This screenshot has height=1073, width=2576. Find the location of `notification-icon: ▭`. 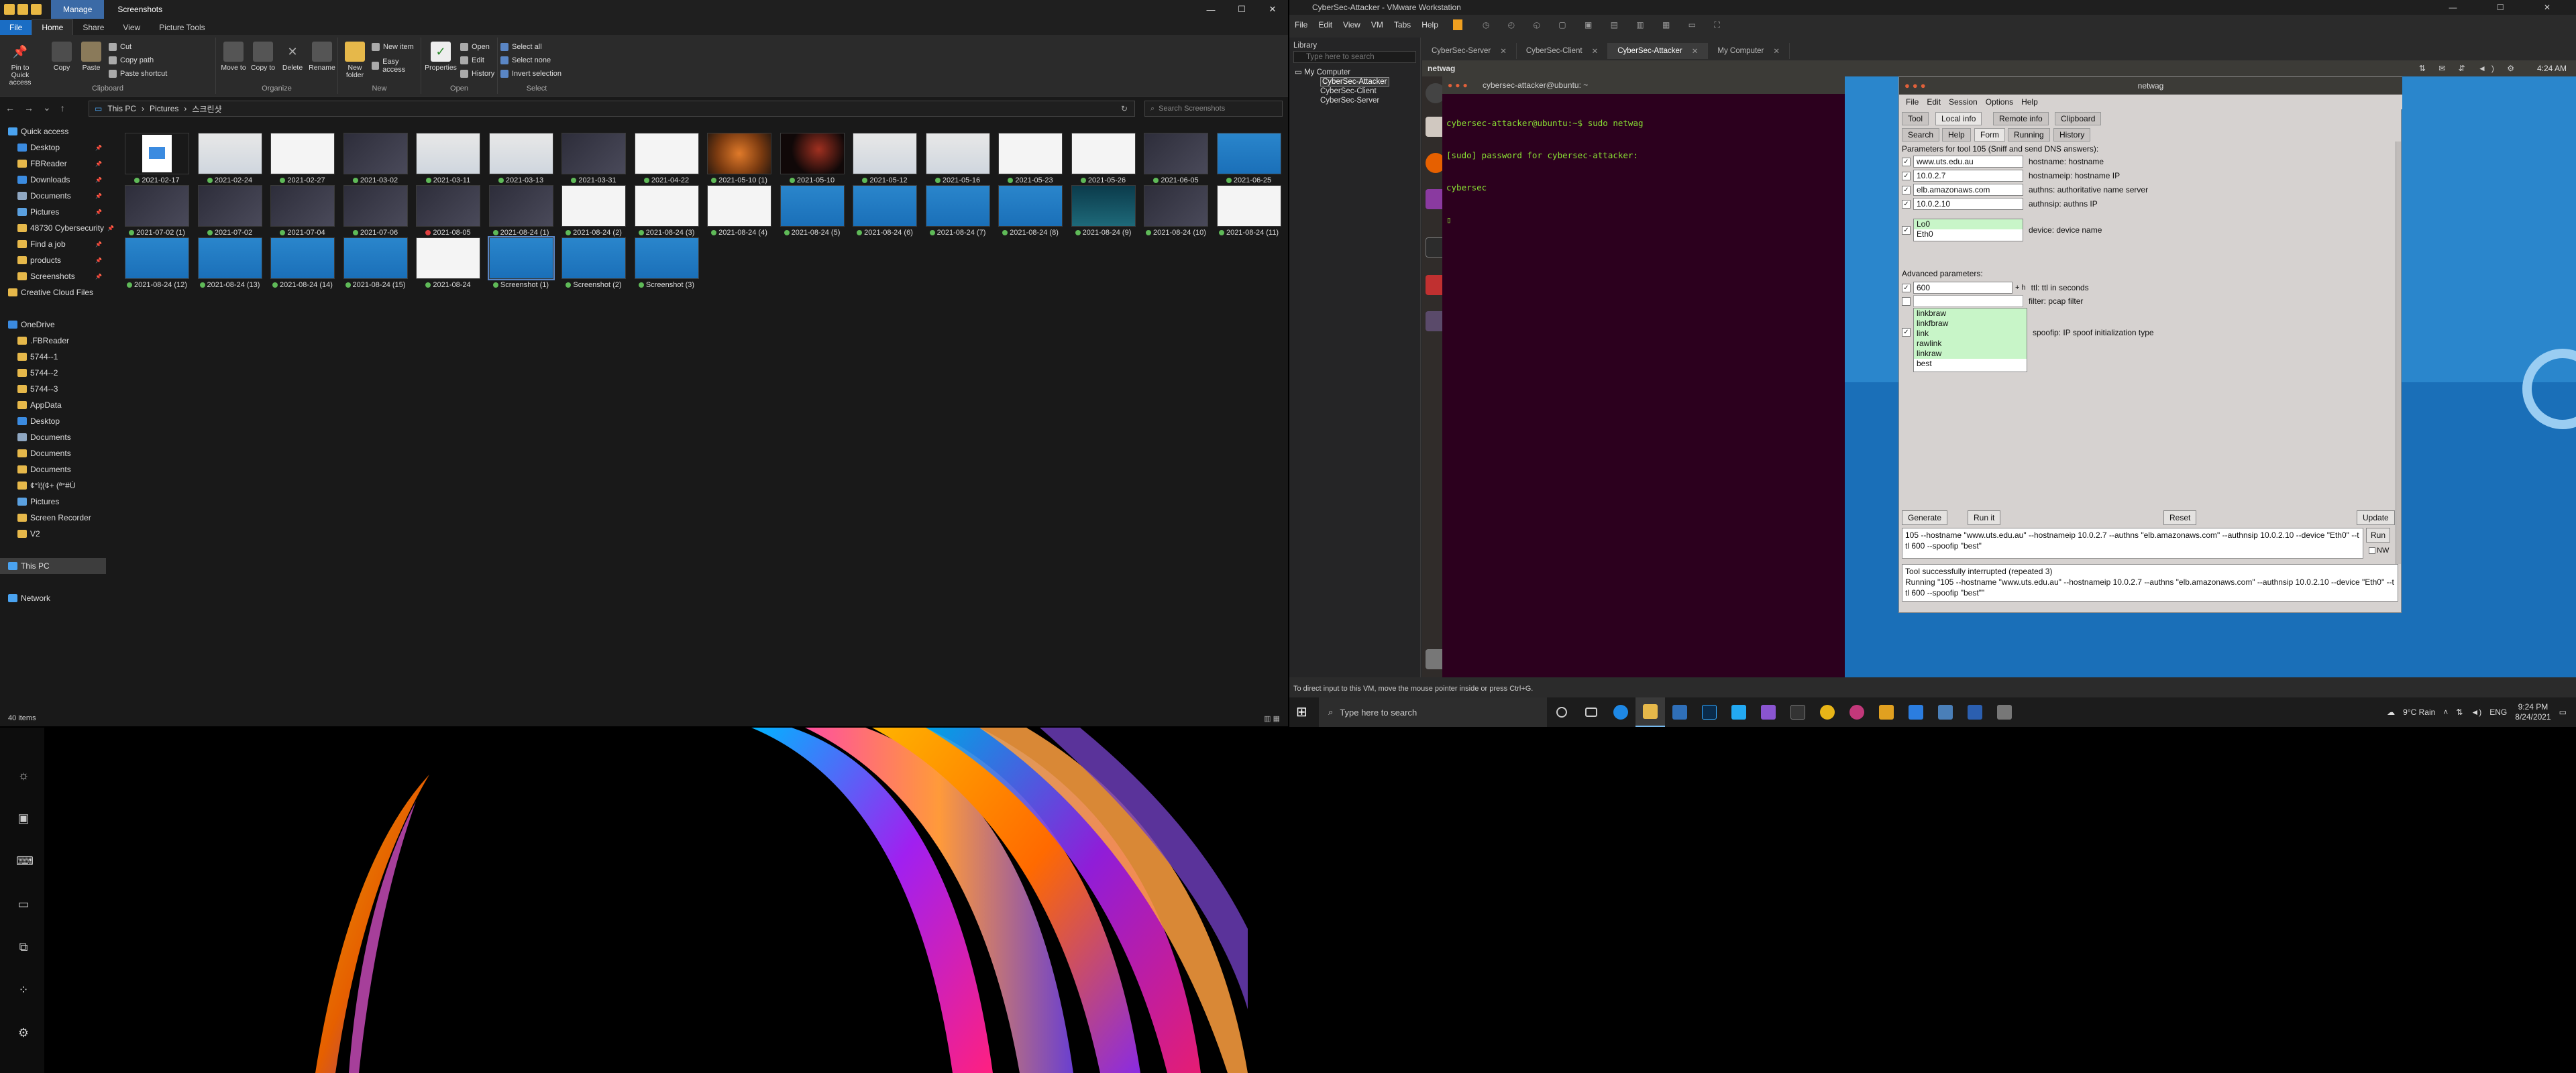

notification-icon: ▭ is located at coordinates (2563, 713).